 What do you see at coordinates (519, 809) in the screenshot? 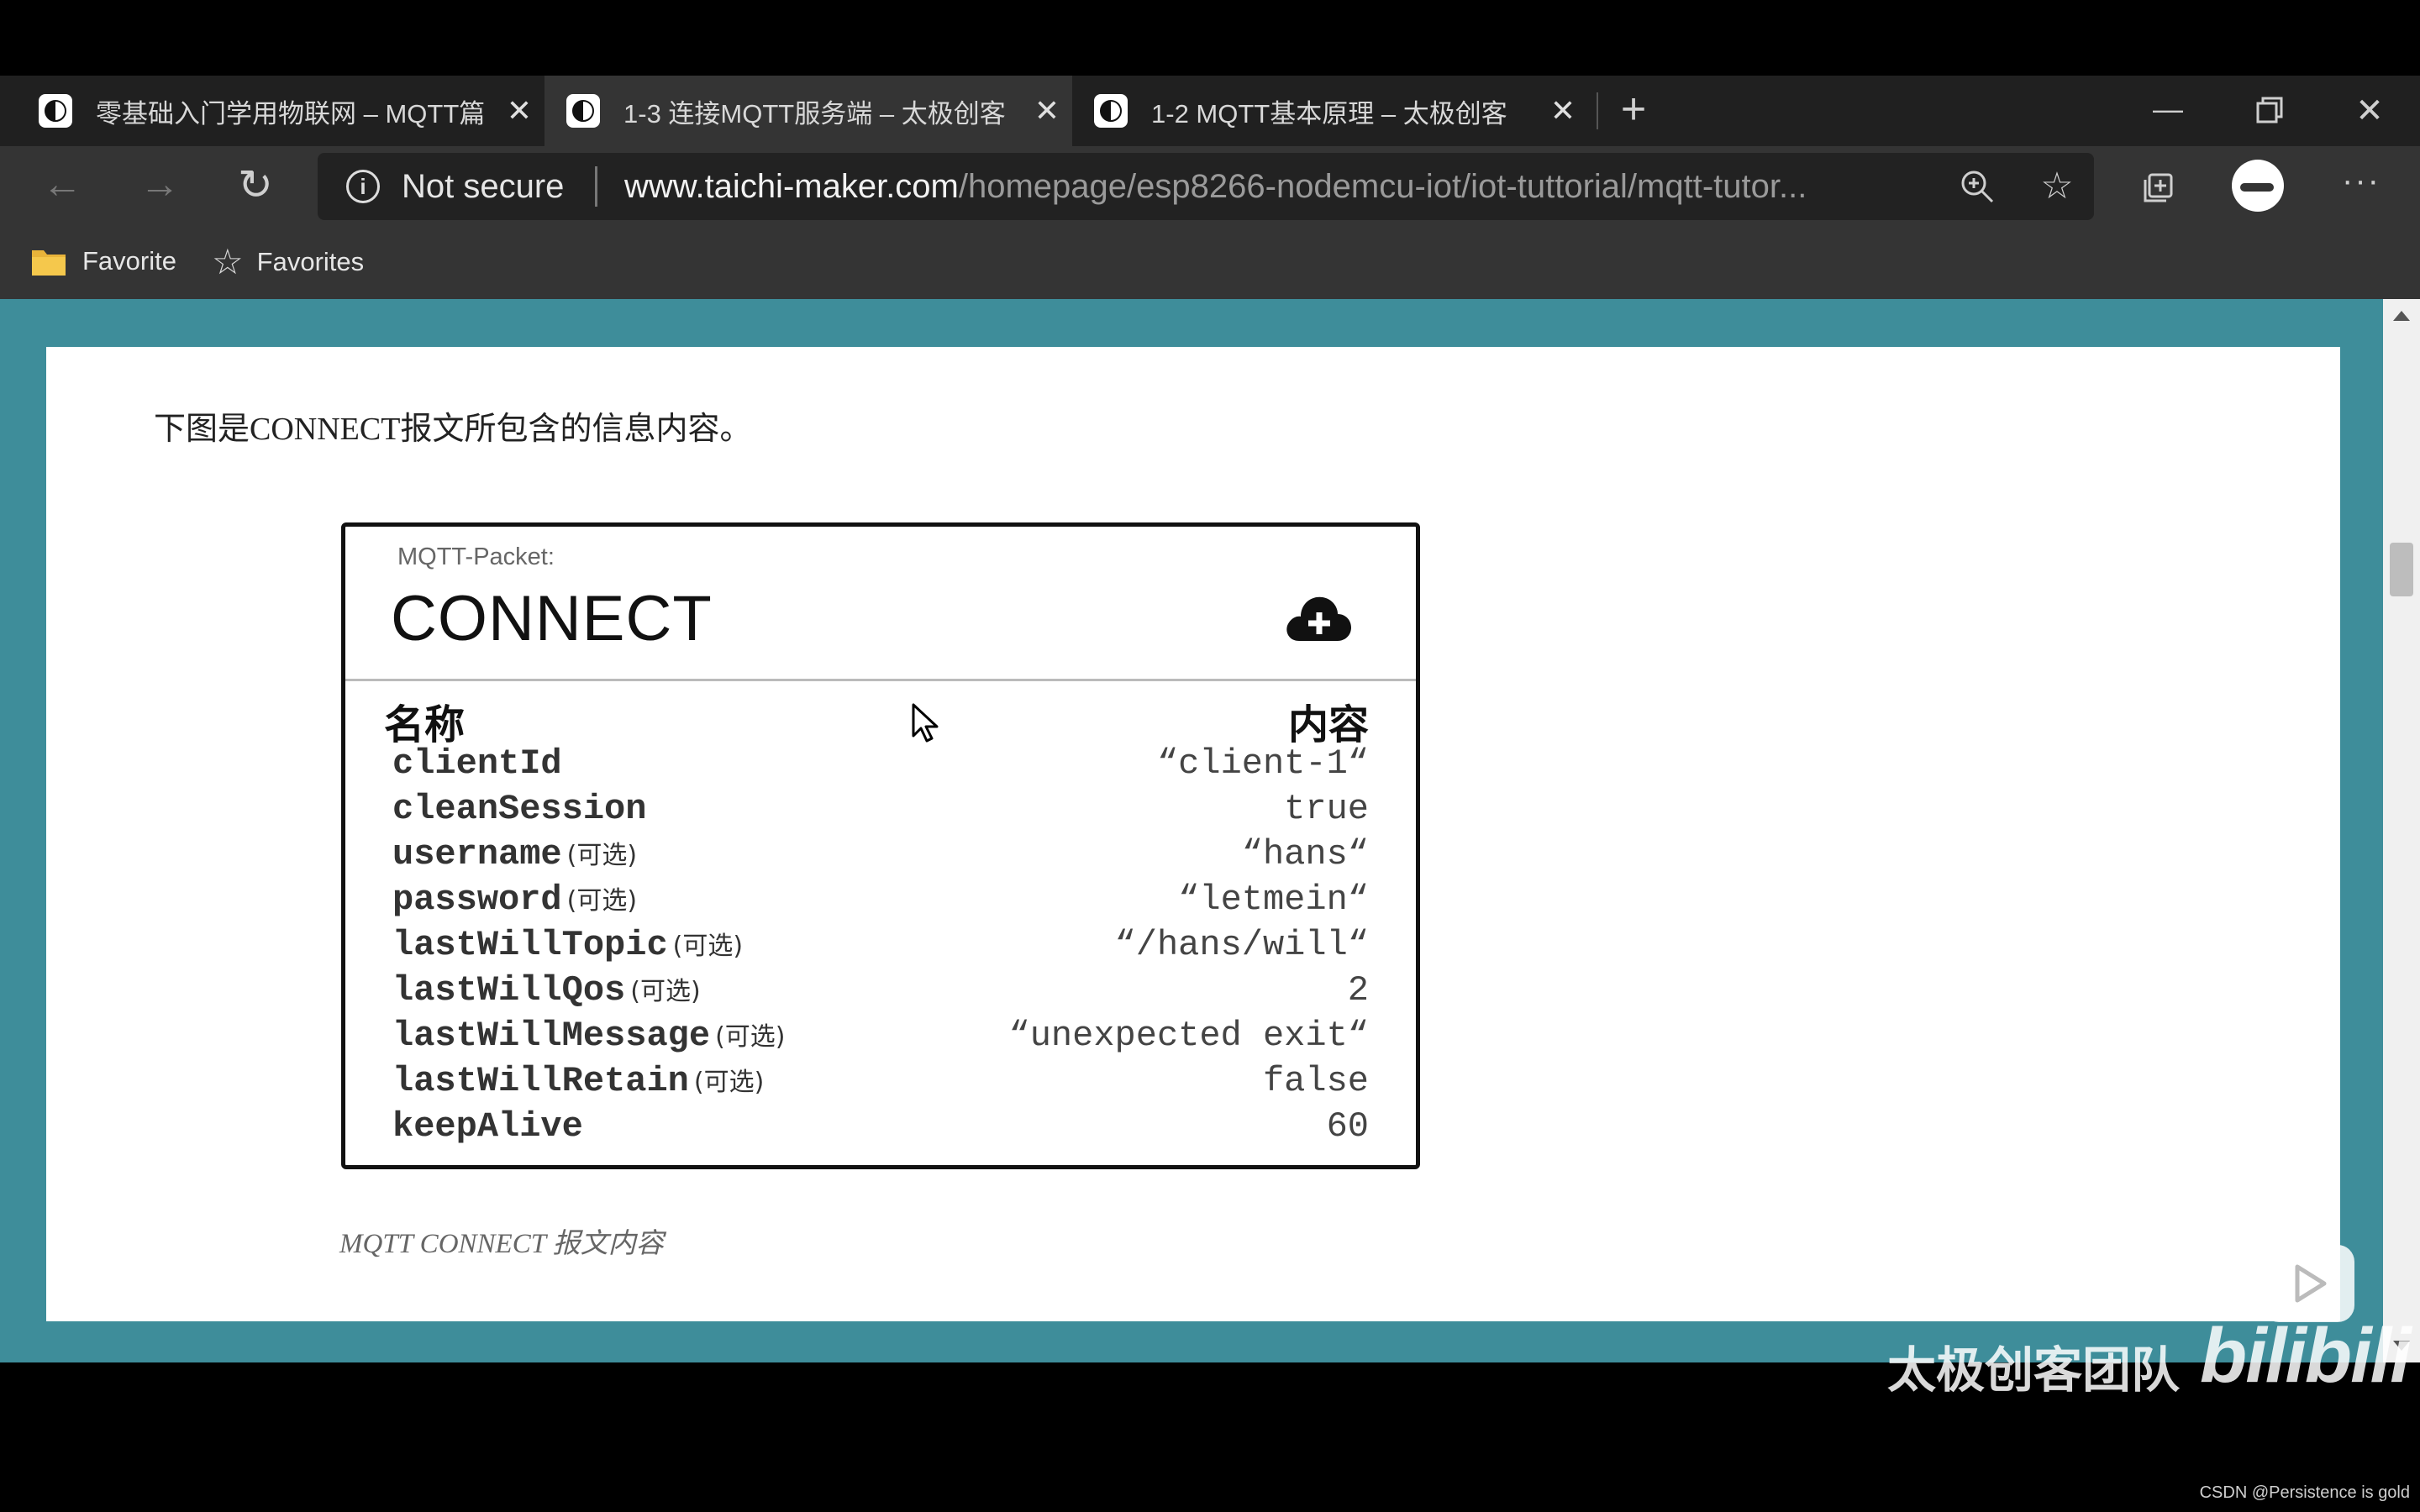
I see `field-name: cleanSession` at bounding box center [519, 809].